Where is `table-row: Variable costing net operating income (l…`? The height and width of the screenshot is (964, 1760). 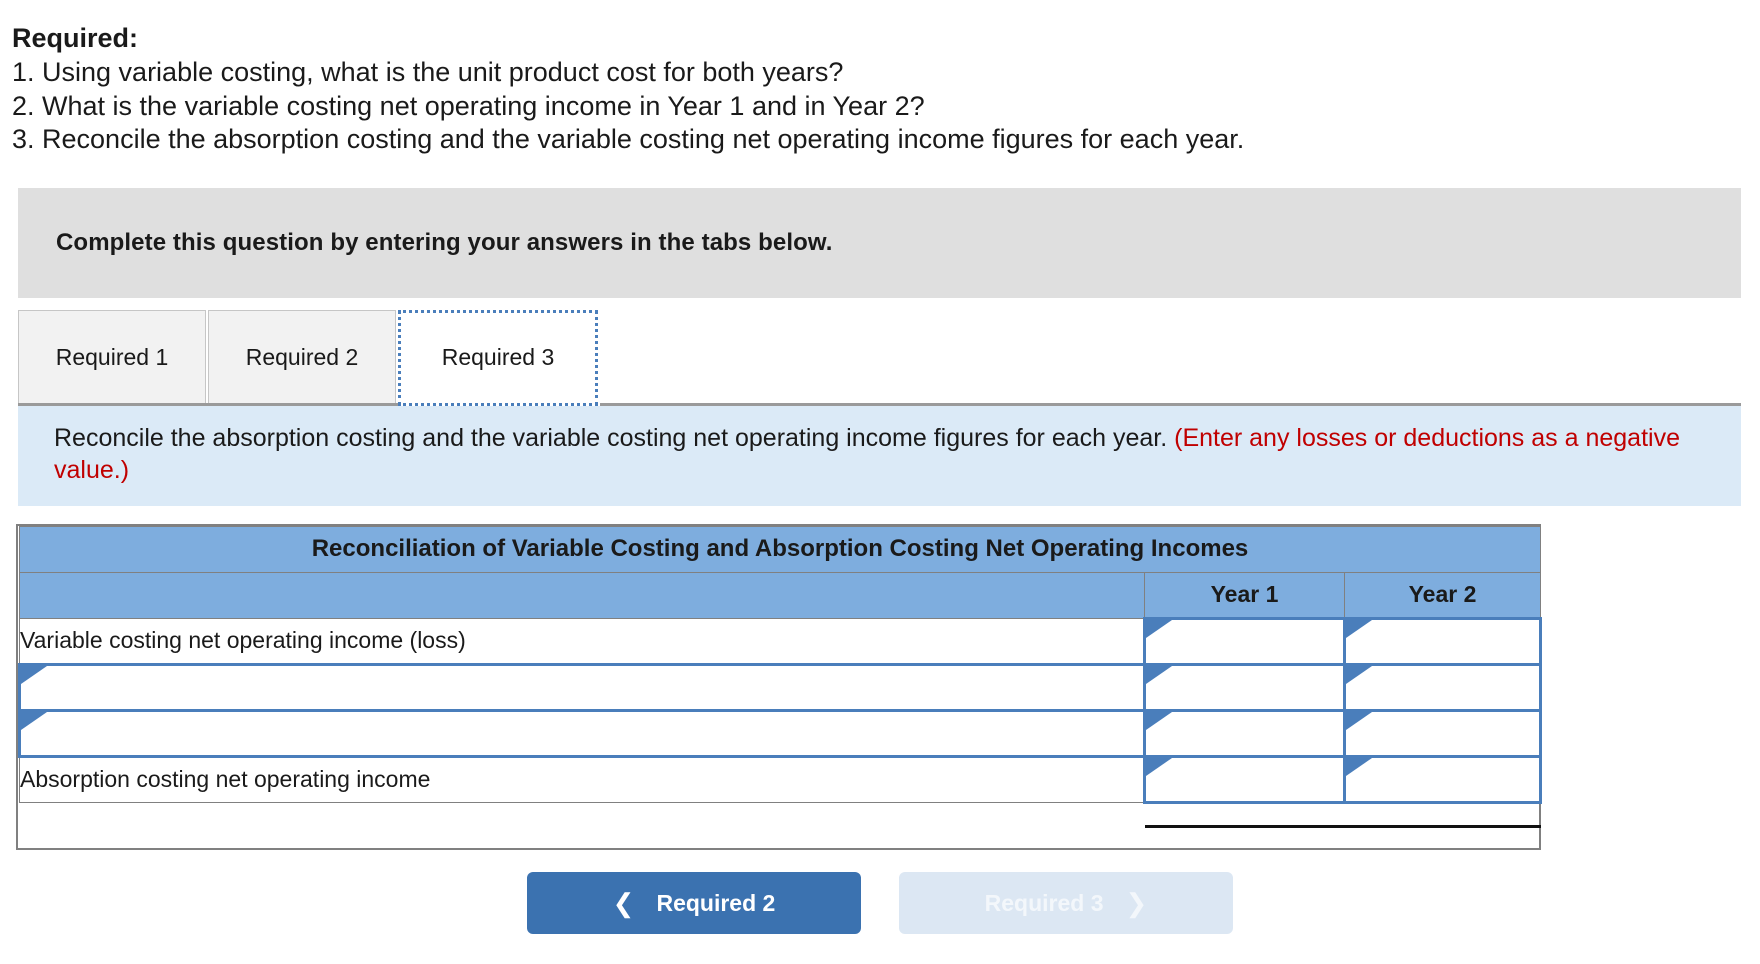
table-row: Variable costing net operating income (l… is located at coordinates (780, 641).